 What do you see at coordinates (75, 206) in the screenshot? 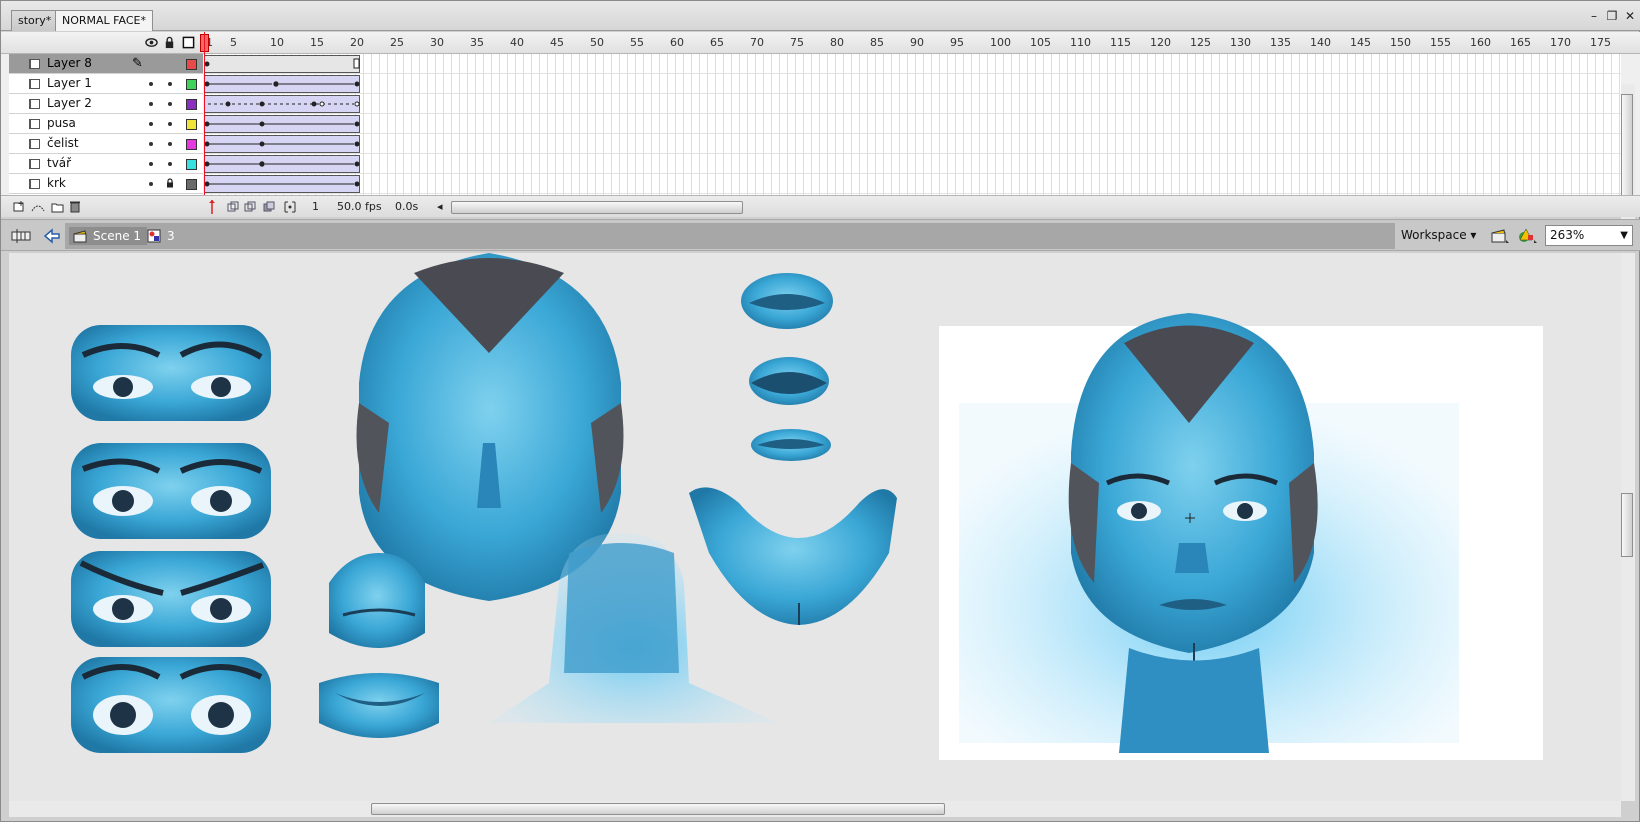
I see `trash-icon` at bounding box center [75, 206].